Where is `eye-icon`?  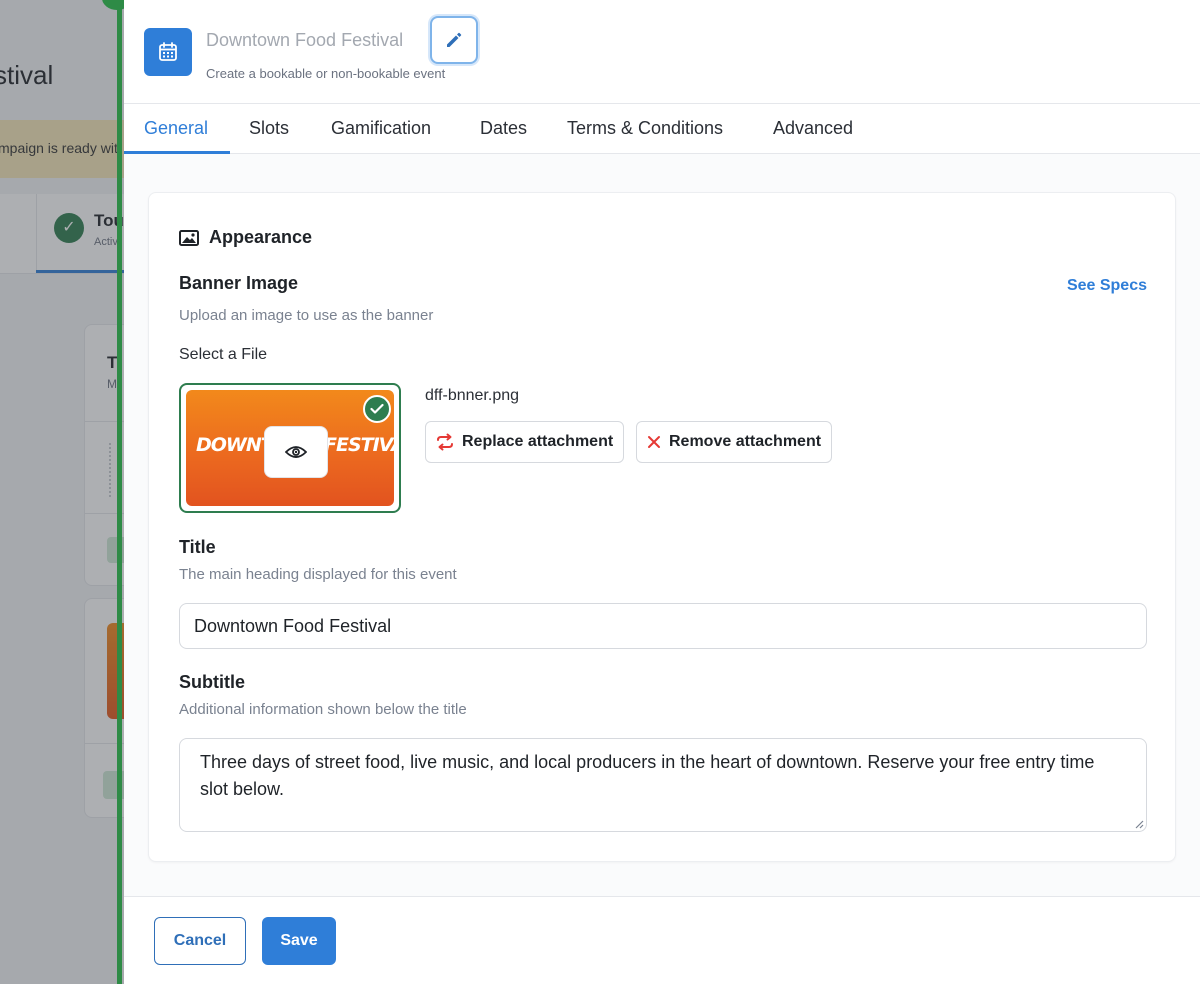 eye-icon is located at coordinates (296, 452).